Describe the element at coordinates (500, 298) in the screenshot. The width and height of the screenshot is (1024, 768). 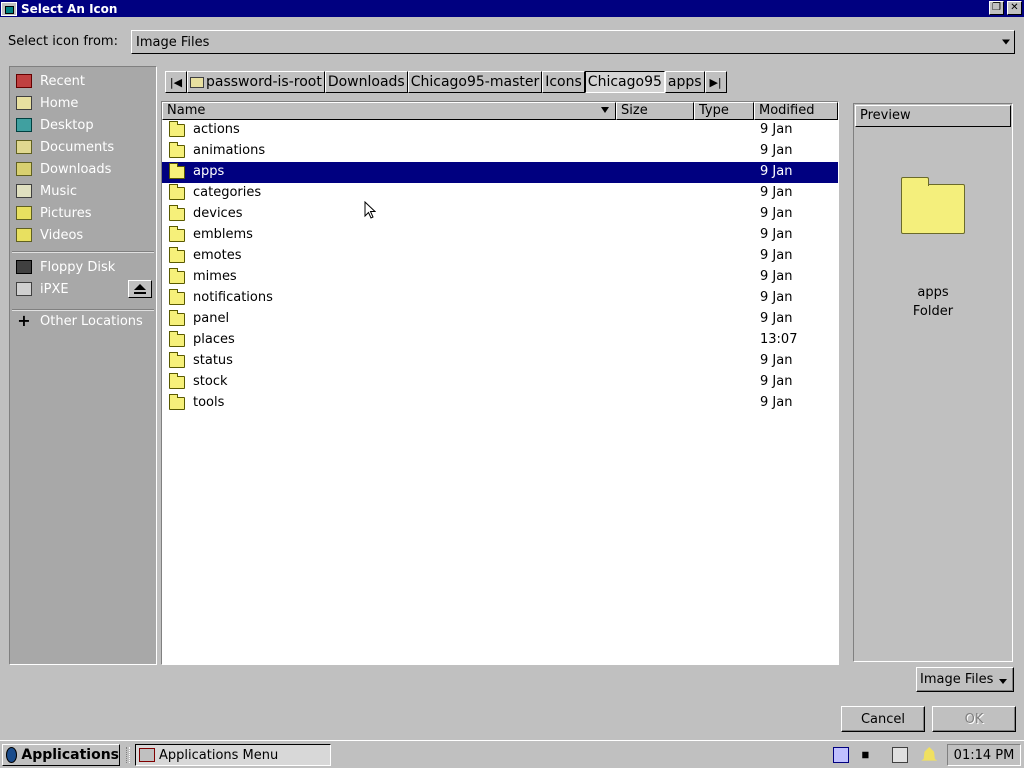
I see `file-row: notifications 9 Jan` at that location.